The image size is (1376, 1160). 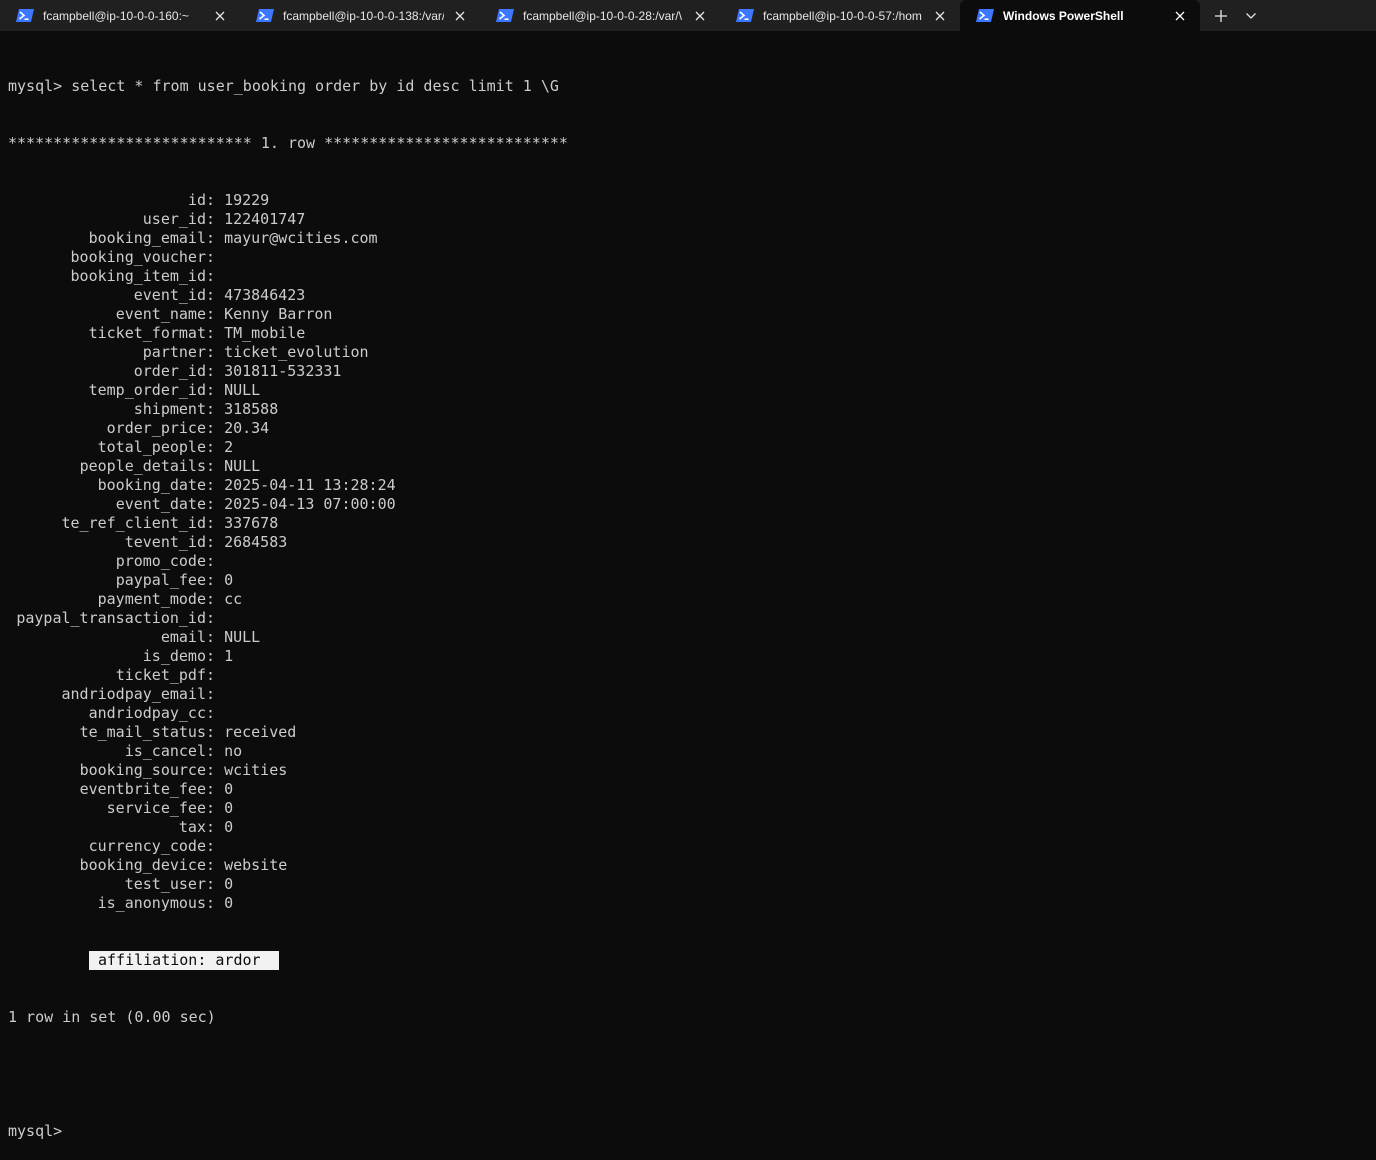 What do you see at coordinates (1080, 15) in the screenshot?
I see `tab-5-active: Windows PowerShell` at bounding box center [1080, 15].